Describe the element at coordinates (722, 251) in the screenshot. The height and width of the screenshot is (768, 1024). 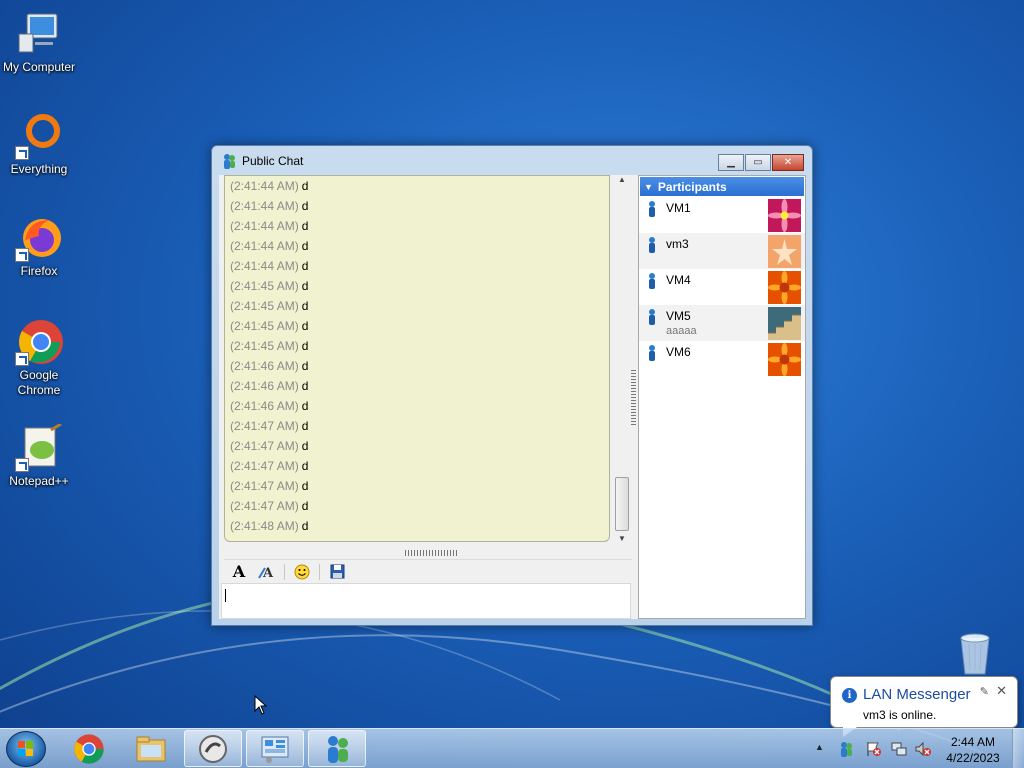
I see `participant-item: vm3` at that location.